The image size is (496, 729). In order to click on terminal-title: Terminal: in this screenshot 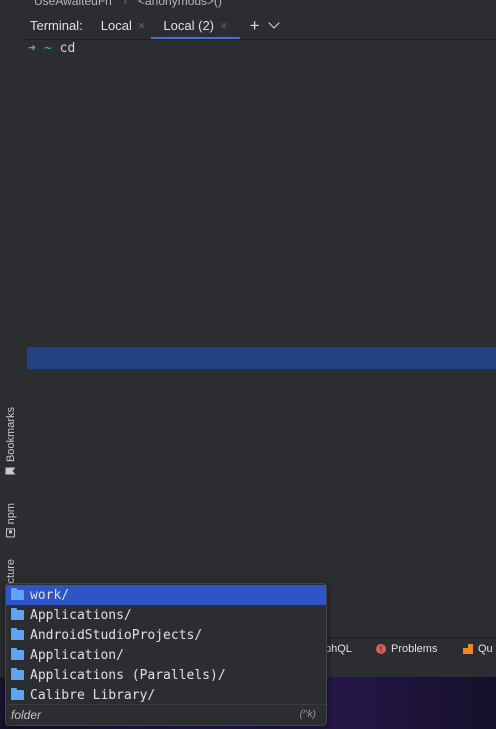, I will do `click(56, 25)`.